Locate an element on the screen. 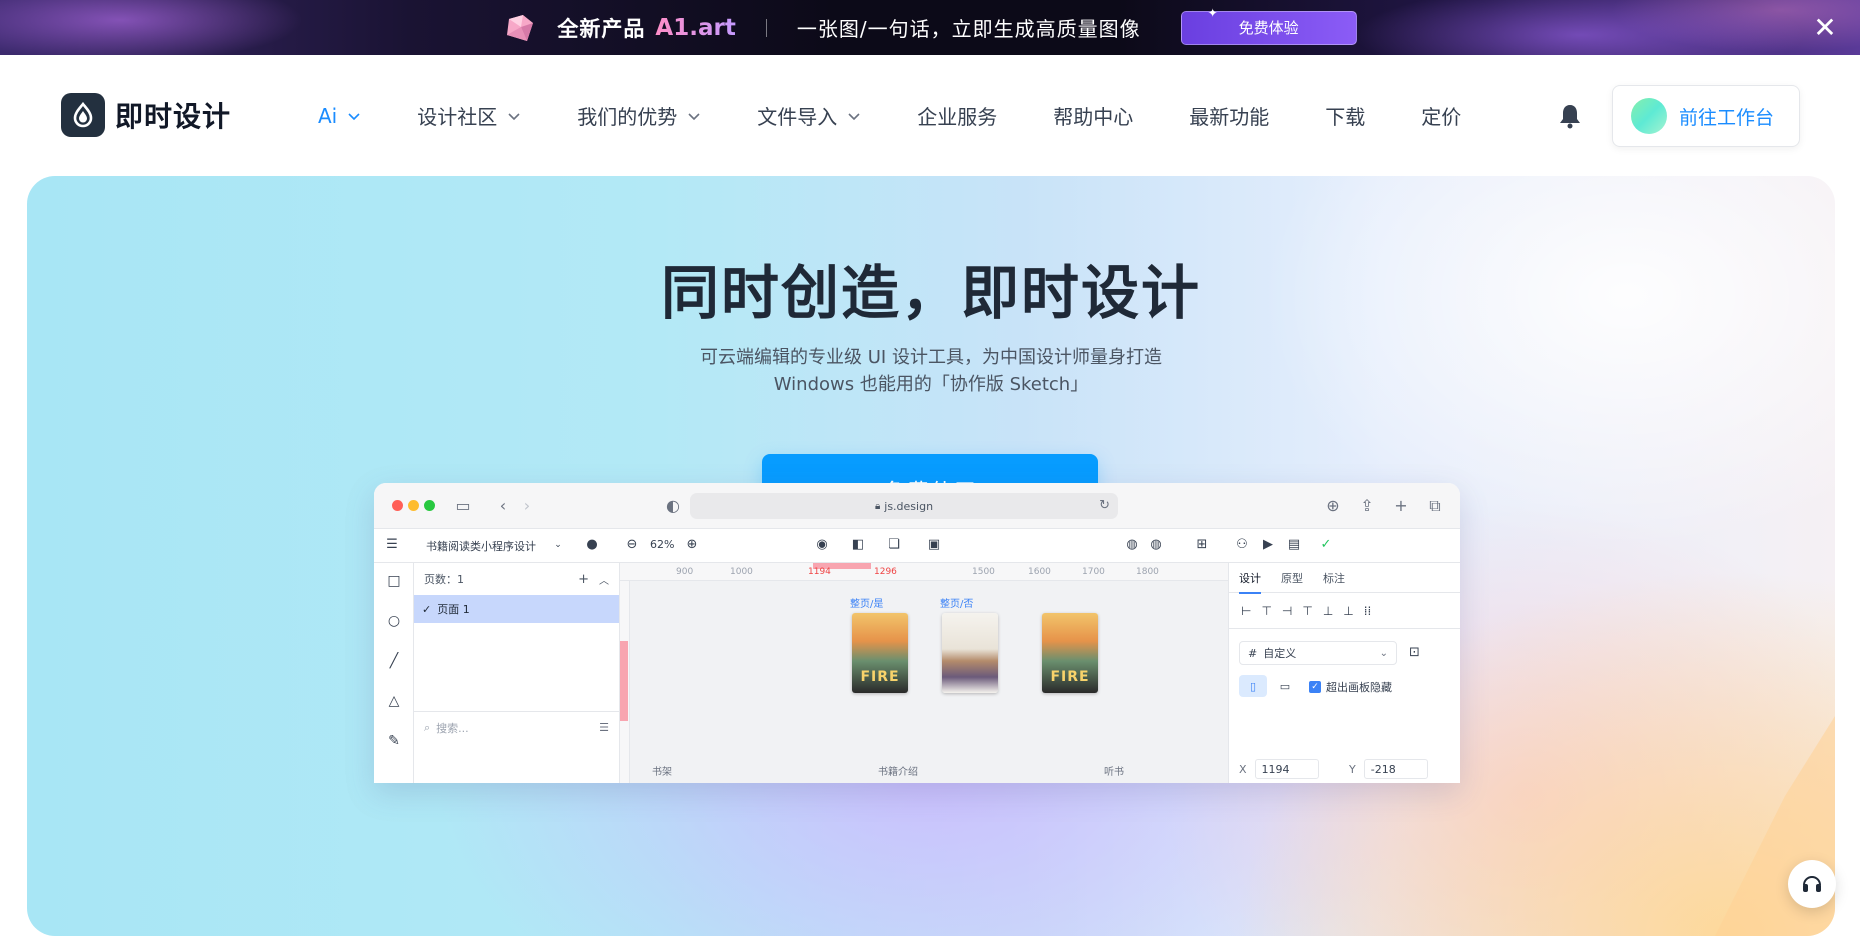  nav-item-import: 文件导入 is located at coordinates (809, 115).